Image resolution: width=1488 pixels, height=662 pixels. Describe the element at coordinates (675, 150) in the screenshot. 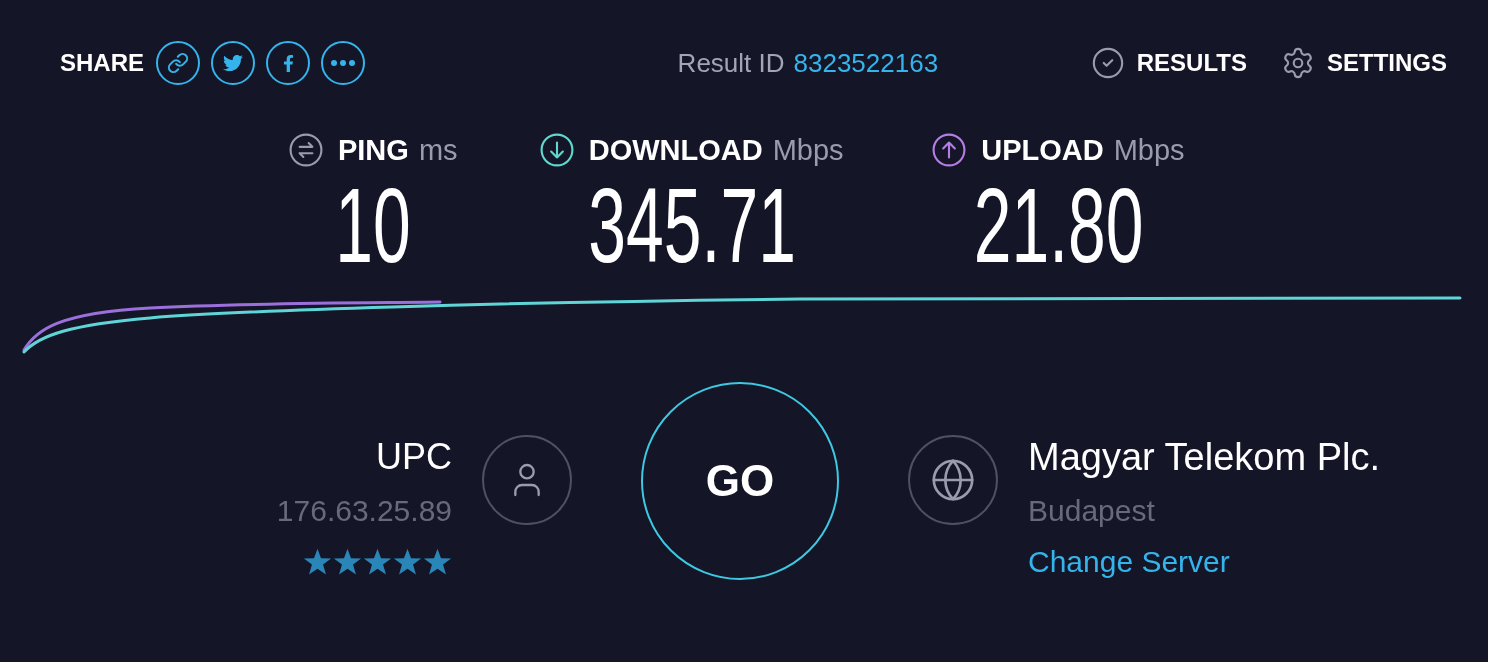

I see `metric-label: DOWNLOAD` at that location.